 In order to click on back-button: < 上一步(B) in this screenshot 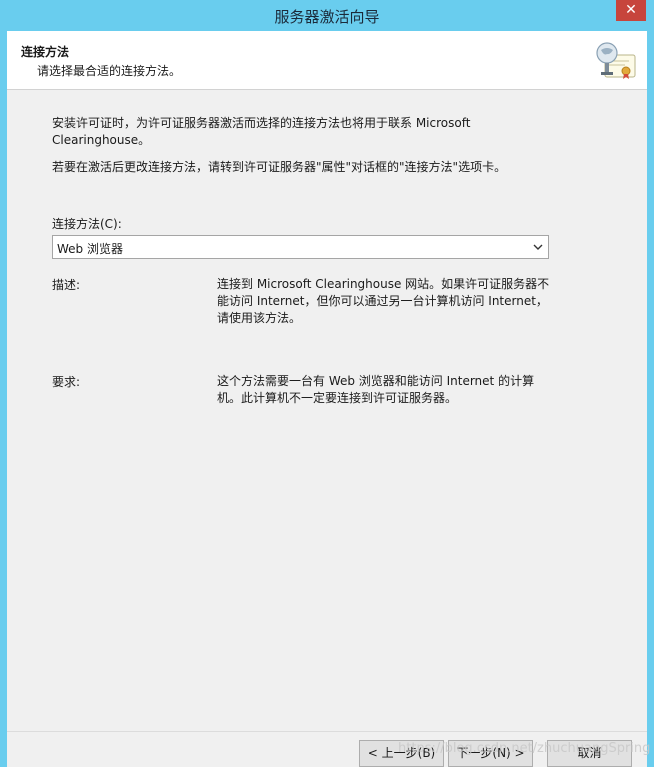, I will do `click(401, 753)`.